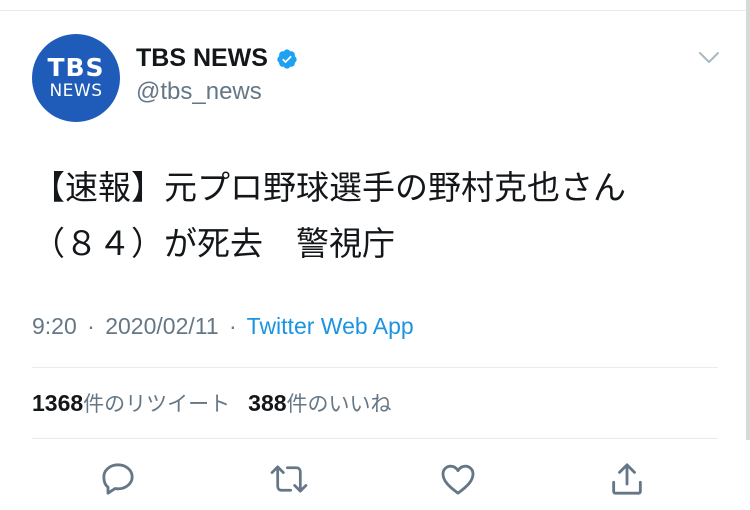  I want to click on display-name: TBS NEWS, so click(202, 58).